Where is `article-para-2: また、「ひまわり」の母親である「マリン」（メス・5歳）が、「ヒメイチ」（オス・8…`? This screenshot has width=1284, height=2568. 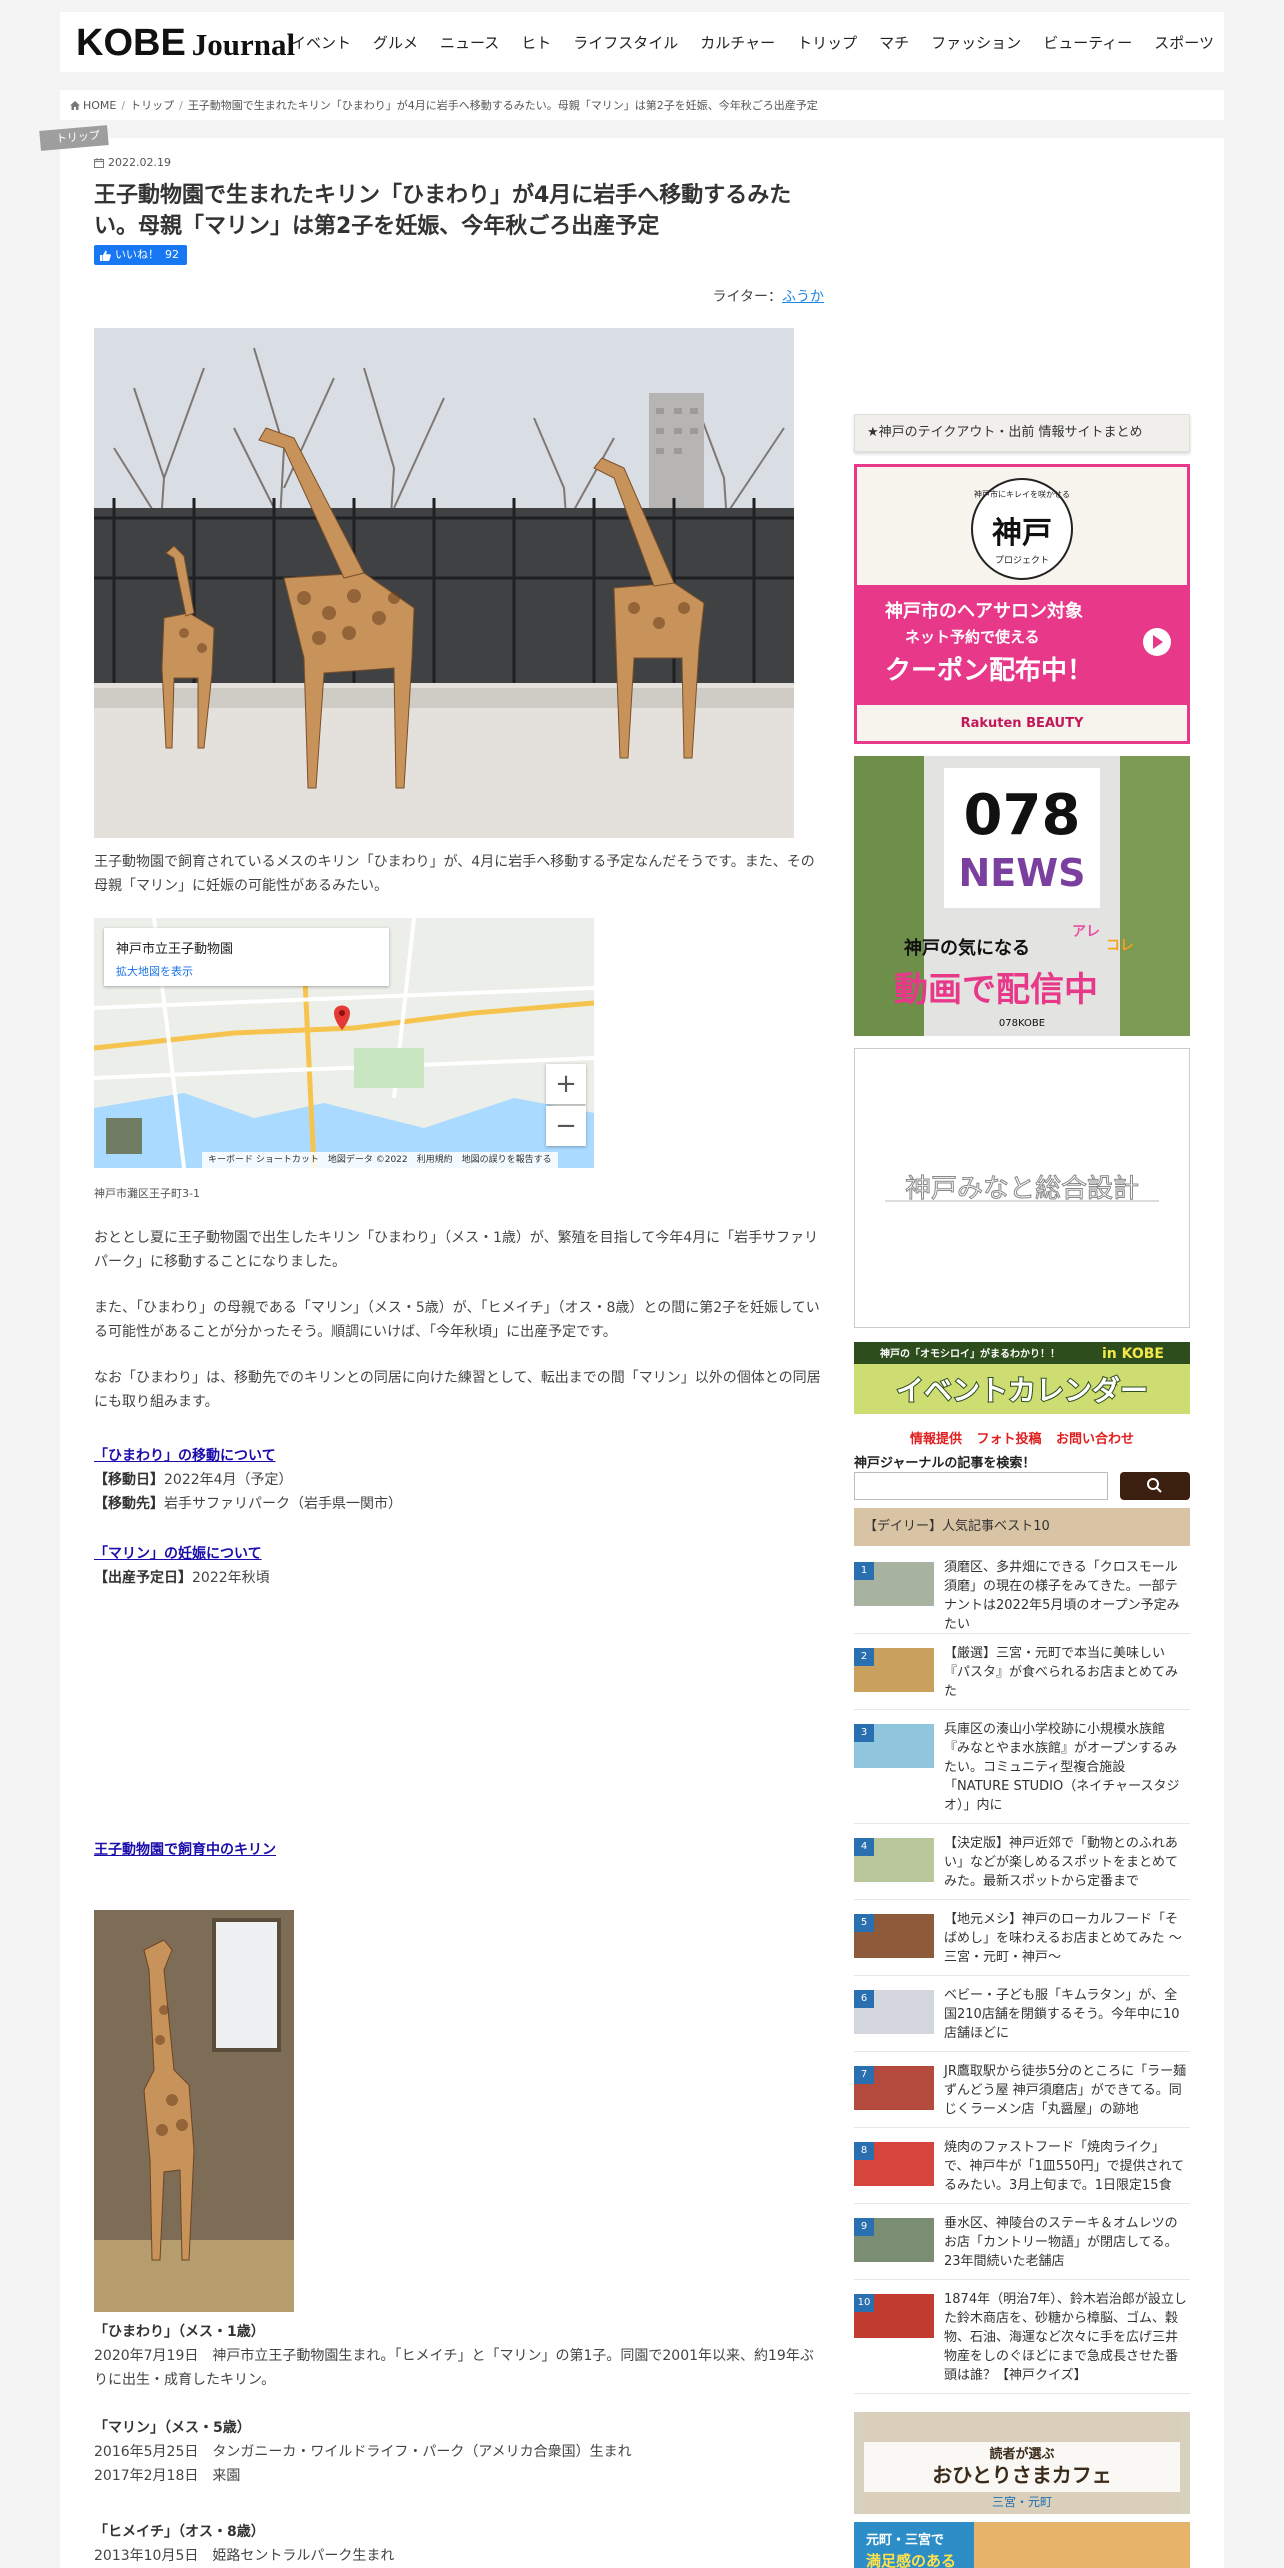
article-para-2: また、「ひまわり」の母親である「マリン」（メス・5歳）が、「ヒメイチ」（オス・8… is located at coordinates (457, 1320).